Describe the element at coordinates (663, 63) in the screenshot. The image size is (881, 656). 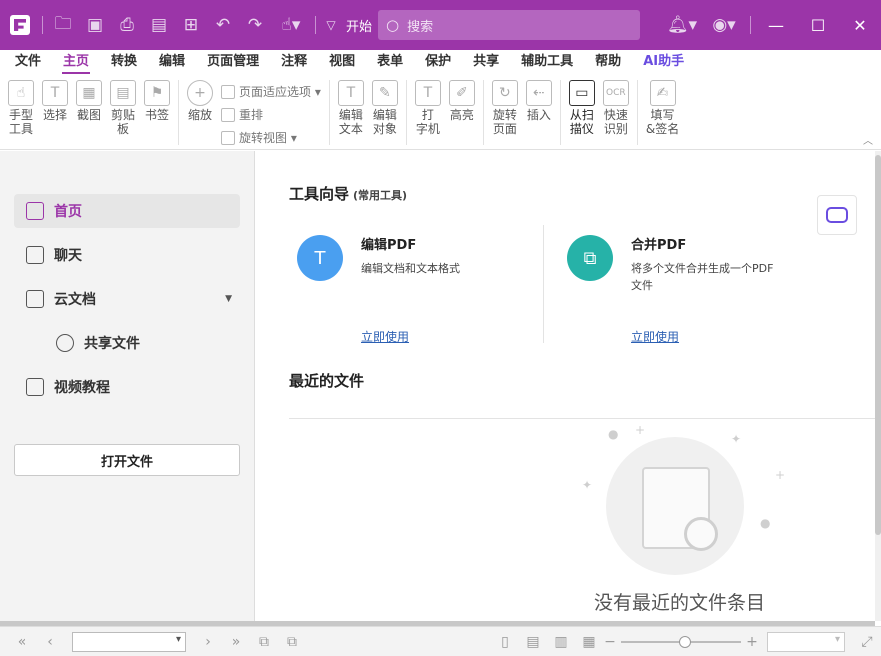
I see `tab-ai-assistant: AI助手` at that location.